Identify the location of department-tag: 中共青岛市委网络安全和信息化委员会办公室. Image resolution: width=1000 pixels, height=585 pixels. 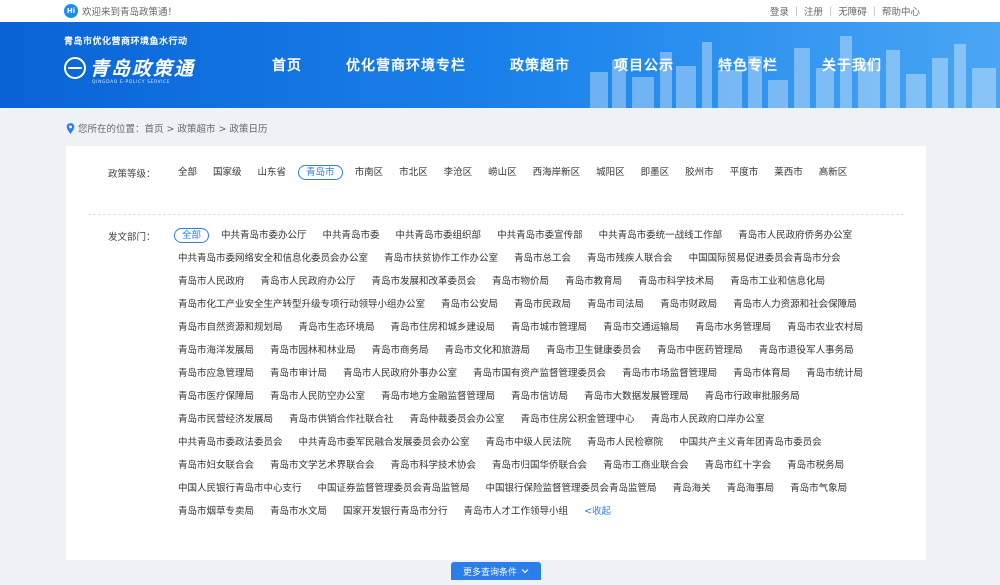
(273, 258).